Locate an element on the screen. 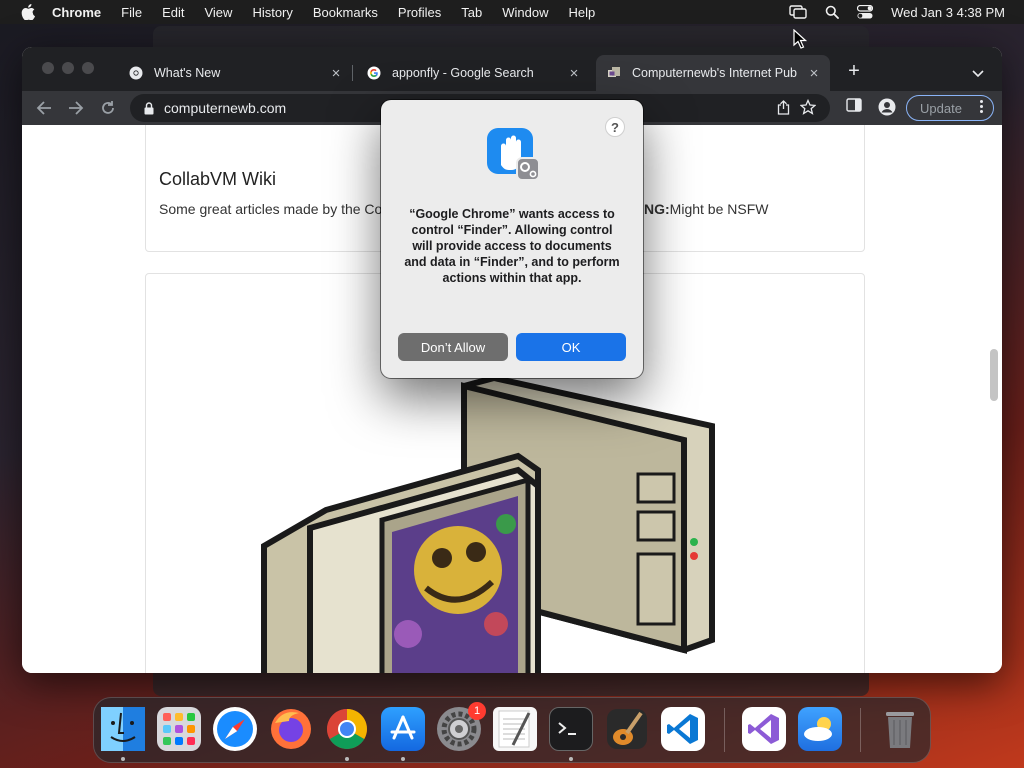 The width and height of the screenshot is (1024, 768). side-panel-icon is located at coordinates (854, 105).